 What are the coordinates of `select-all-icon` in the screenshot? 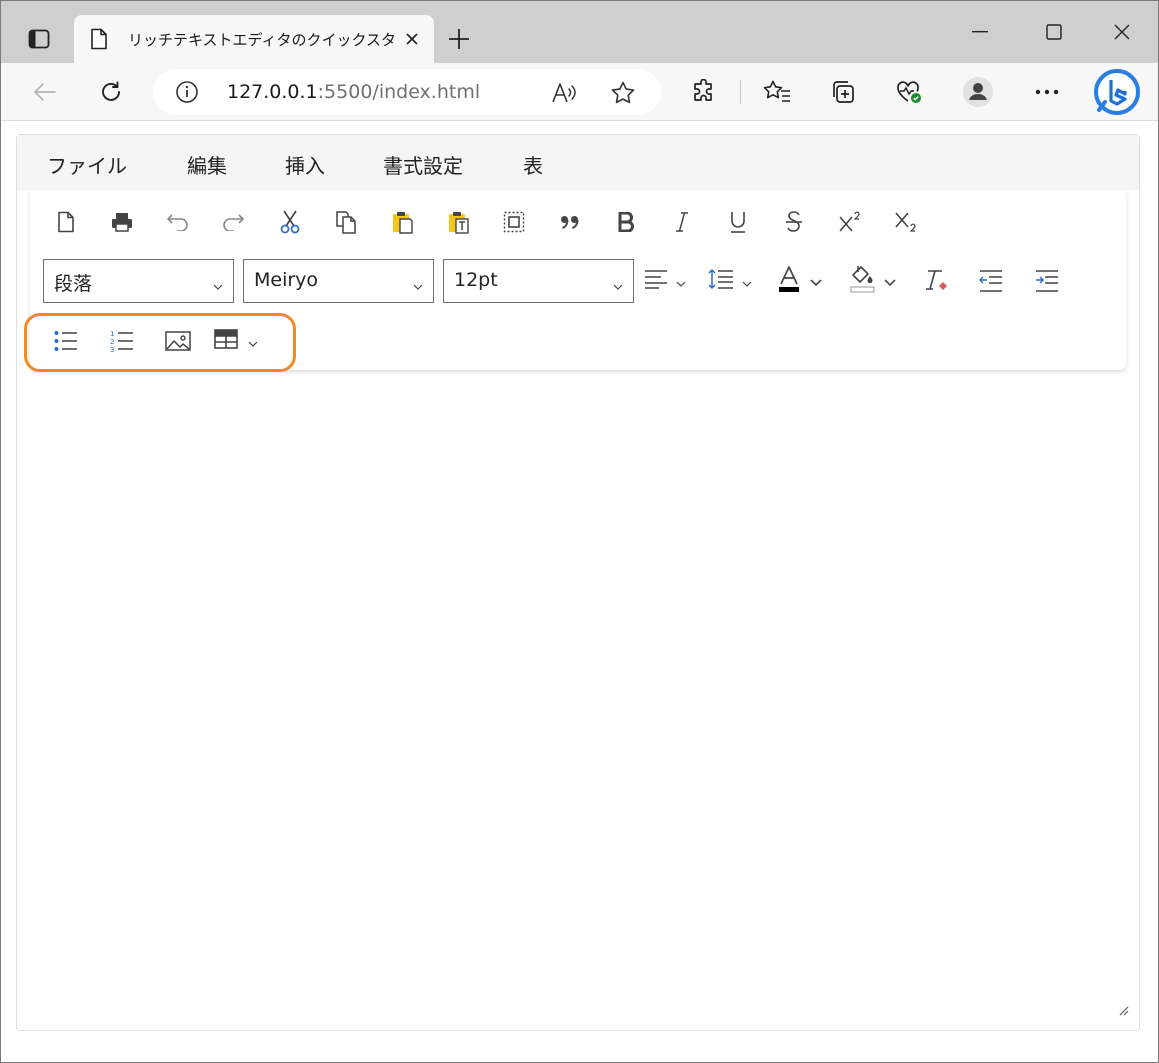 It's located at (514, 222).